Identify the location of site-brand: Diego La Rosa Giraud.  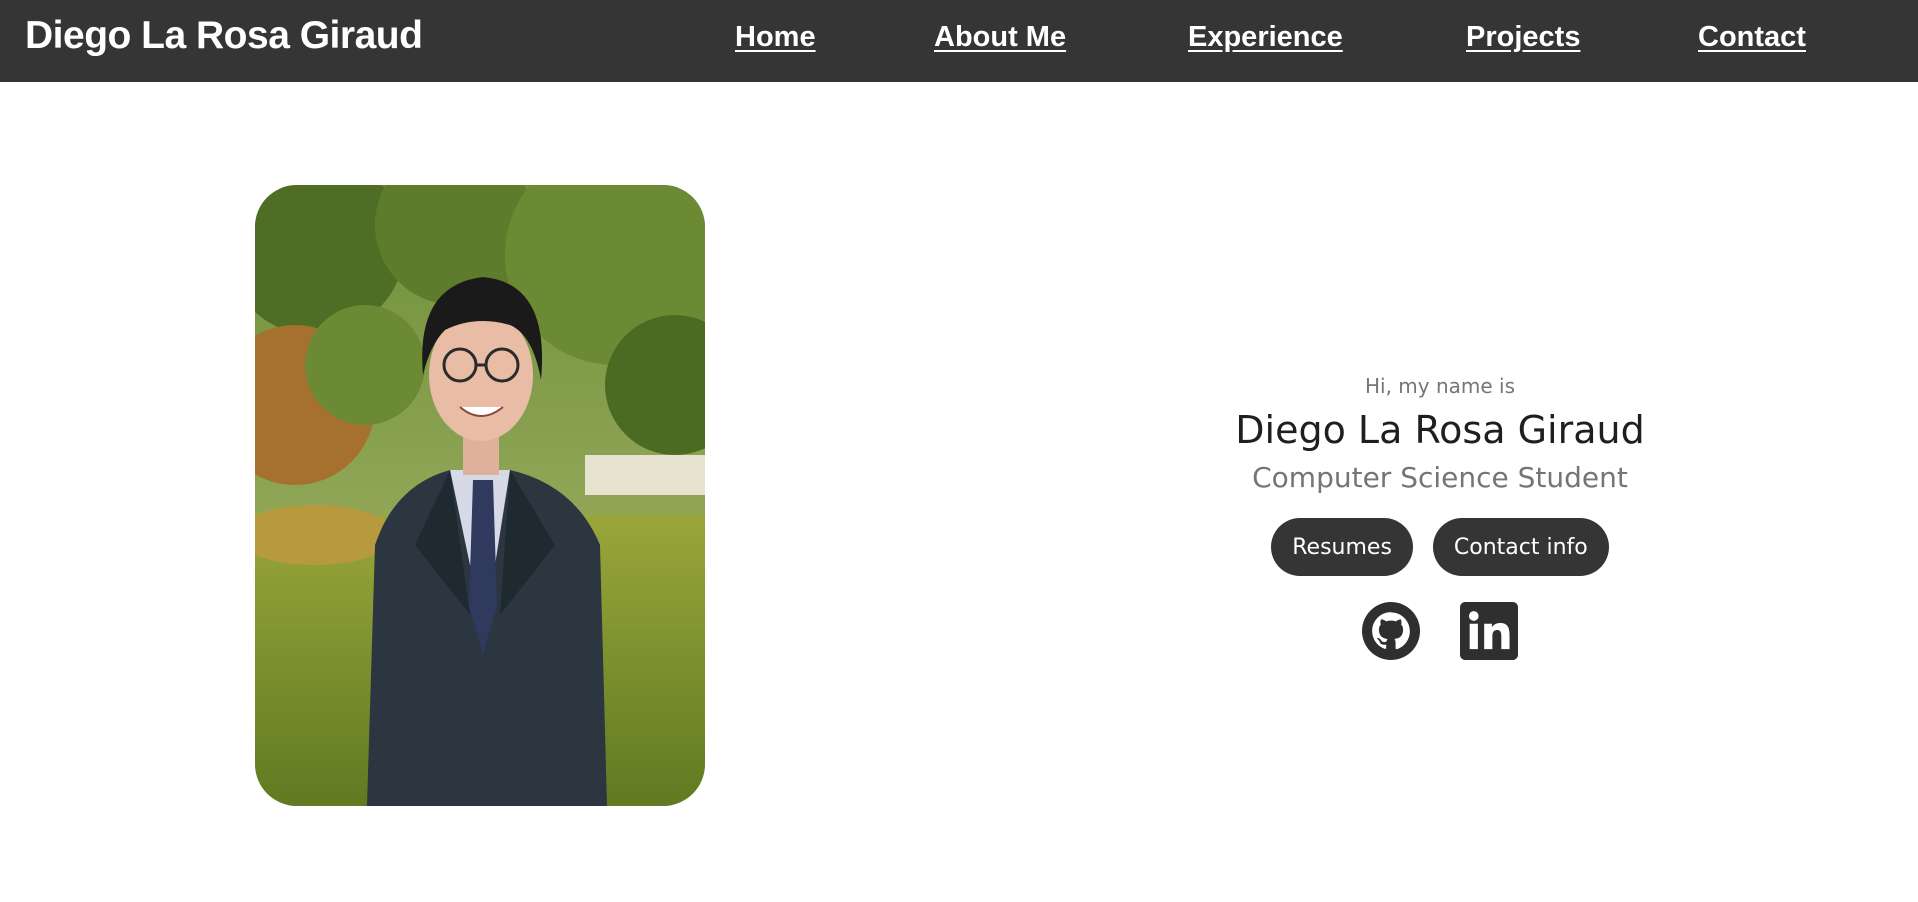
(224, 36).